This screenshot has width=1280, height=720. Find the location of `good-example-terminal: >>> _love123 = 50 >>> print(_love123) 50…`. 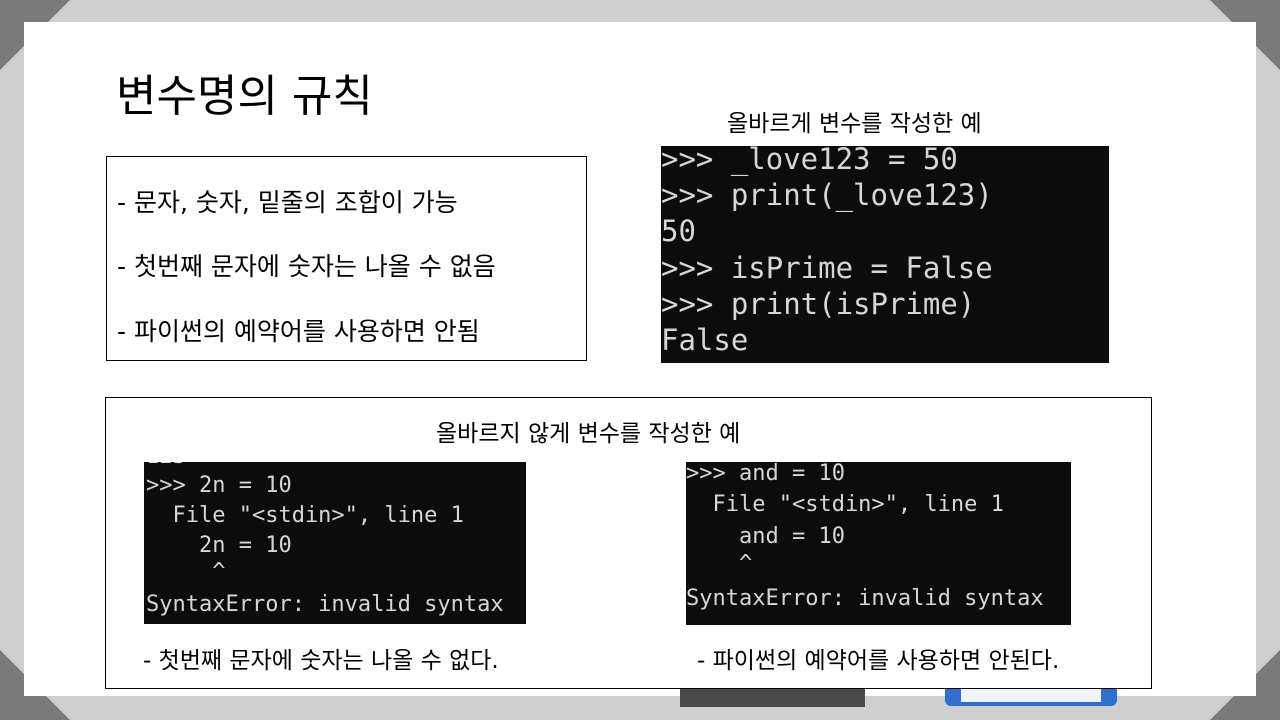

good-example-terminal: >>> _love123 = 50 >>> print(_love123) 50… is located at coordinates (885, 254).